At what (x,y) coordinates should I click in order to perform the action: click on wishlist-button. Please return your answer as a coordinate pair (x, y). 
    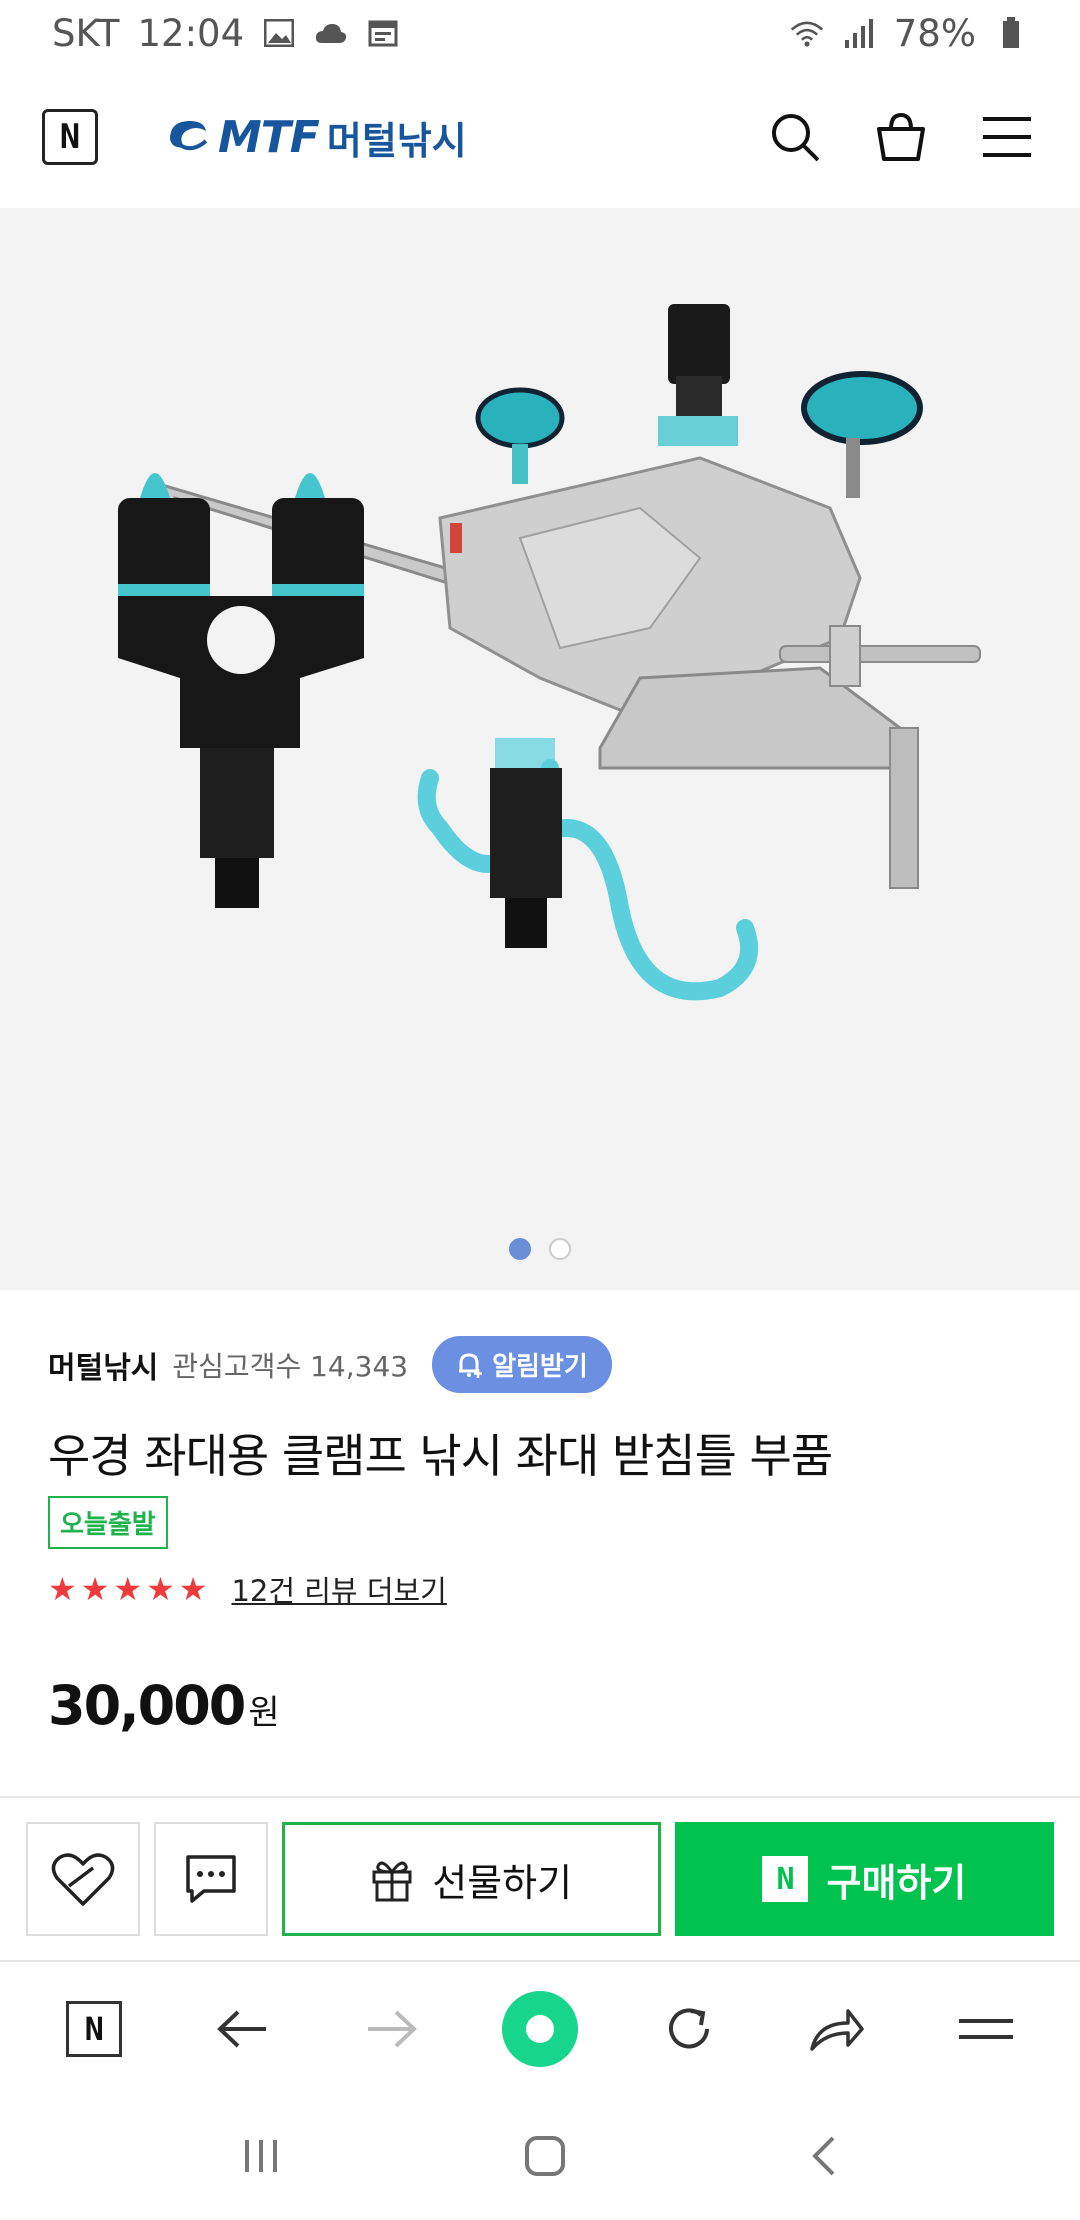
    Looking at the image, I should click on (83, 1879).